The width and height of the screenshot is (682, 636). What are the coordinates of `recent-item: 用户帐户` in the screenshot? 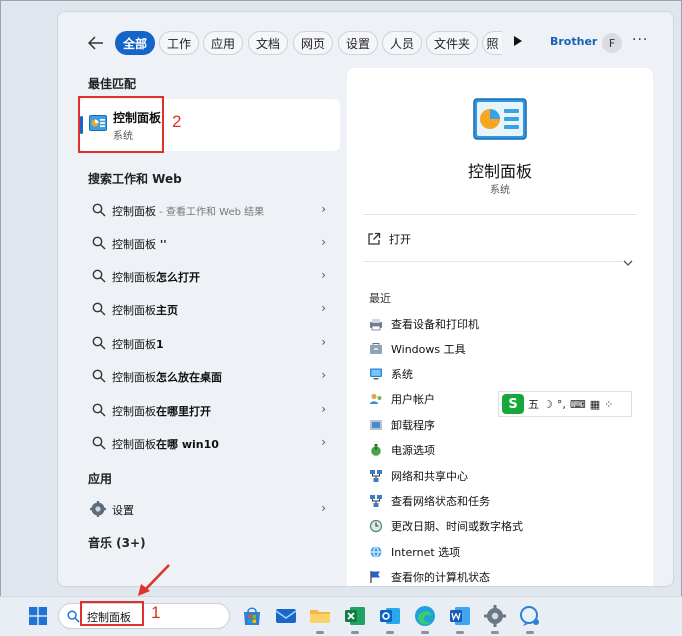 It's located at (402, 399).